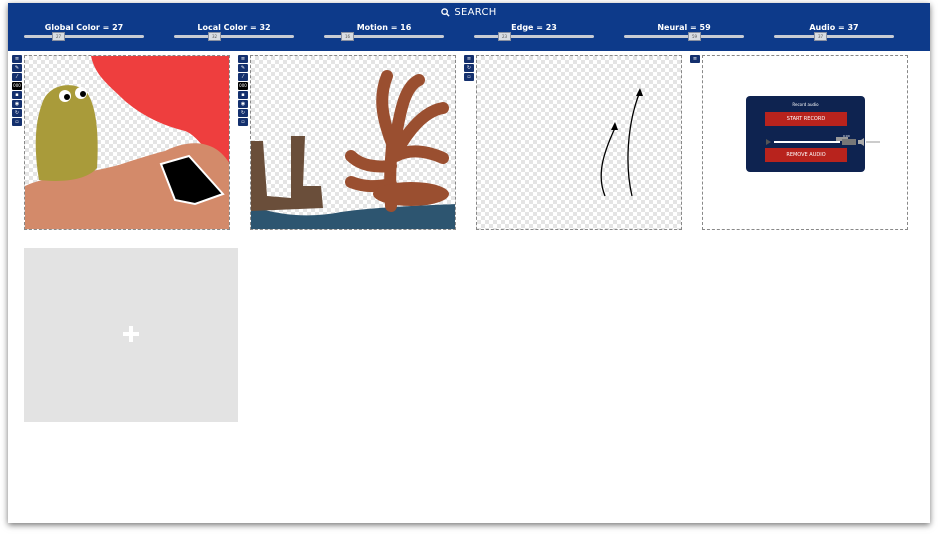  Describe the element at coordinates (384, 36) in the screenshot. I see `slider-track: 16` at that location.